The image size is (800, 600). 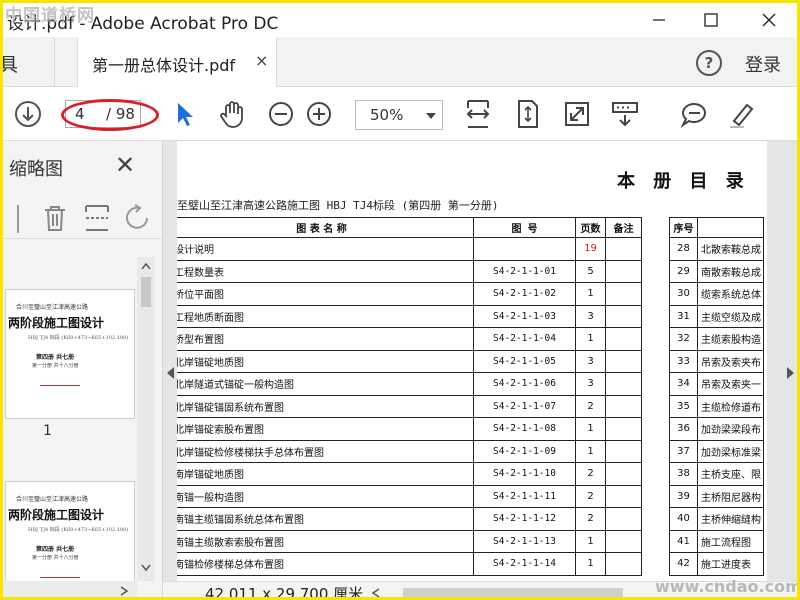 What do you see at coordinates (28, 114) in the screenshot?
I see `next-page-icon` at bounding box center [28, 114].